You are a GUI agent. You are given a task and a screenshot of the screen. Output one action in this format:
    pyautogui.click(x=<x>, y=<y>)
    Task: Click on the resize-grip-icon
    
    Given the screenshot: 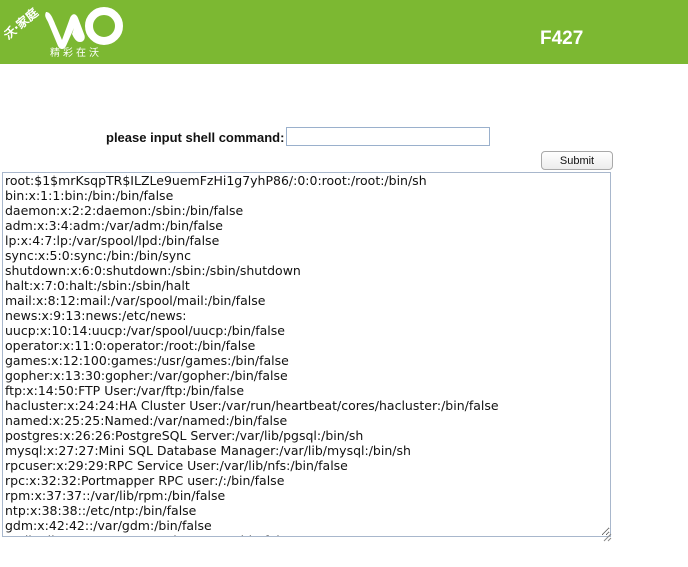 What is the action you would take?
    pyautogui.click(x=607, y=537)
    